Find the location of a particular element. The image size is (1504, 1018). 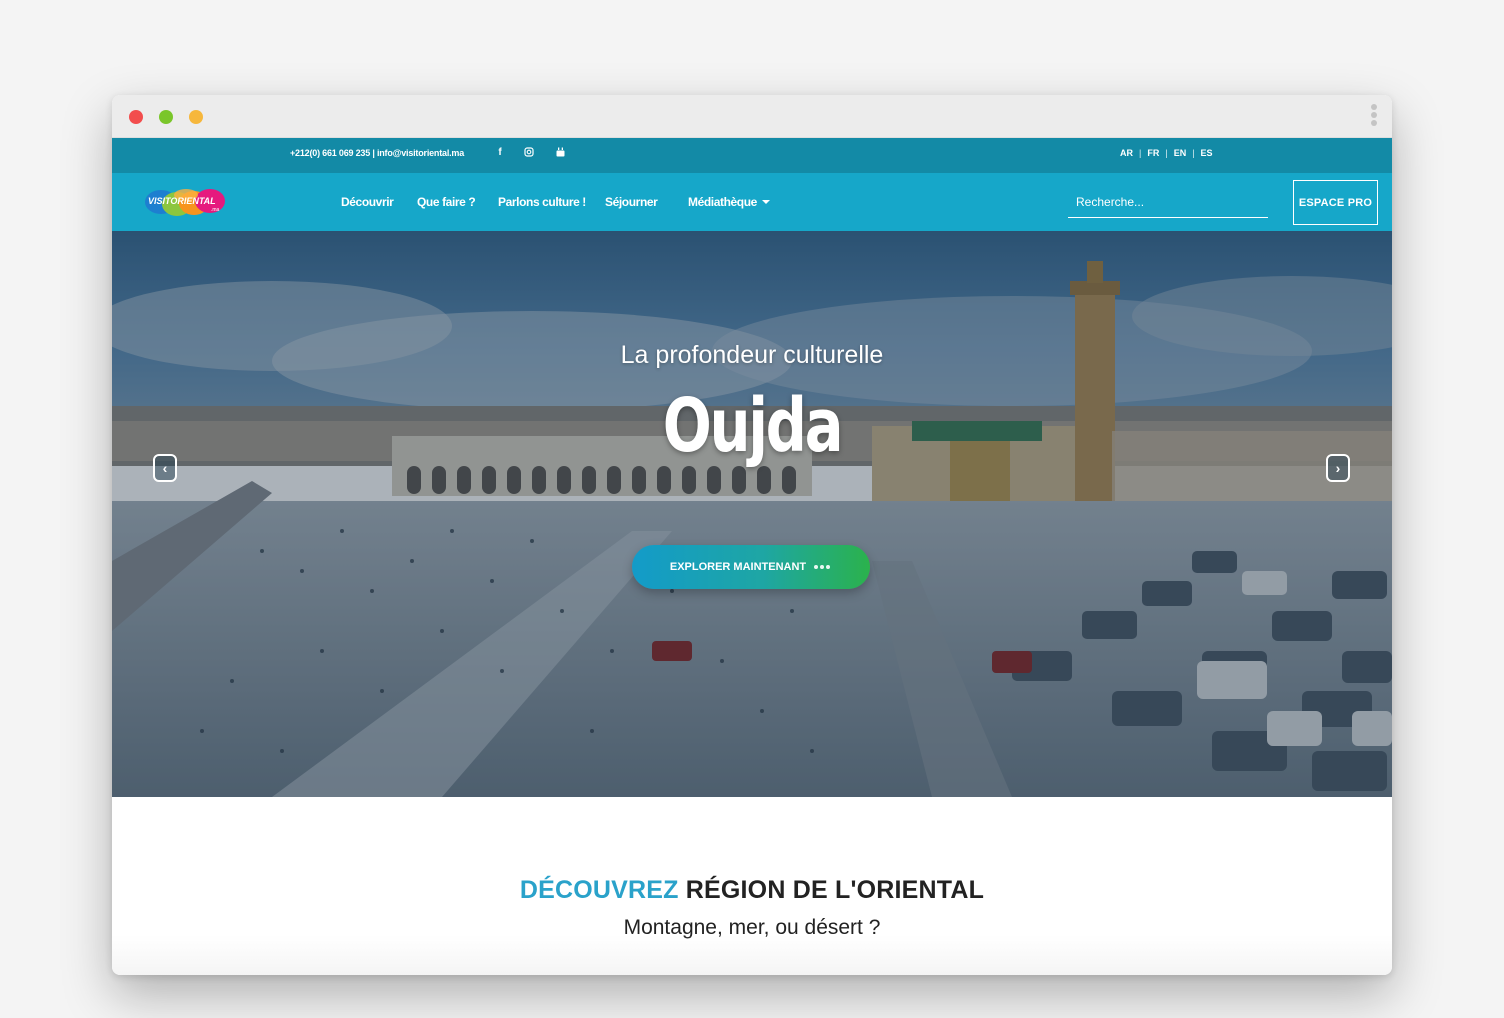

site-logo: VISITORIENTAL .ma is located at coordinates (186, 202).